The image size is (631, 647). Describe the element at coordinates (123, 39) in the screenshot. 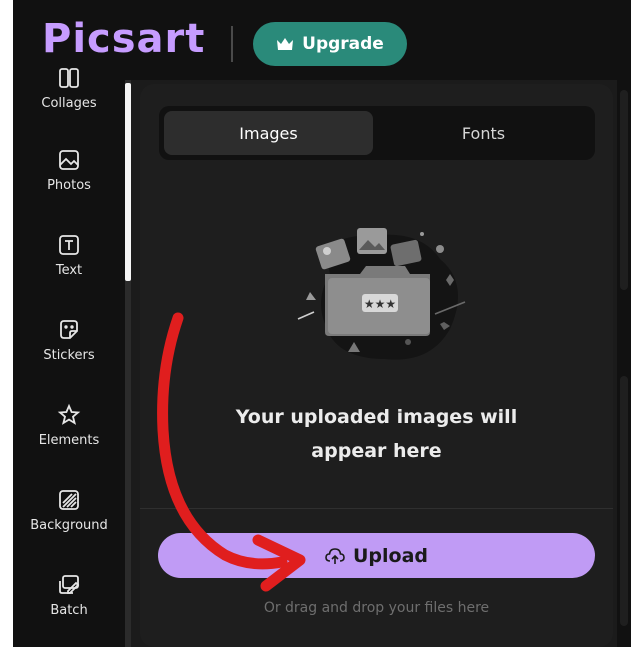

I see `picsart-logo: Picsart` at that location.